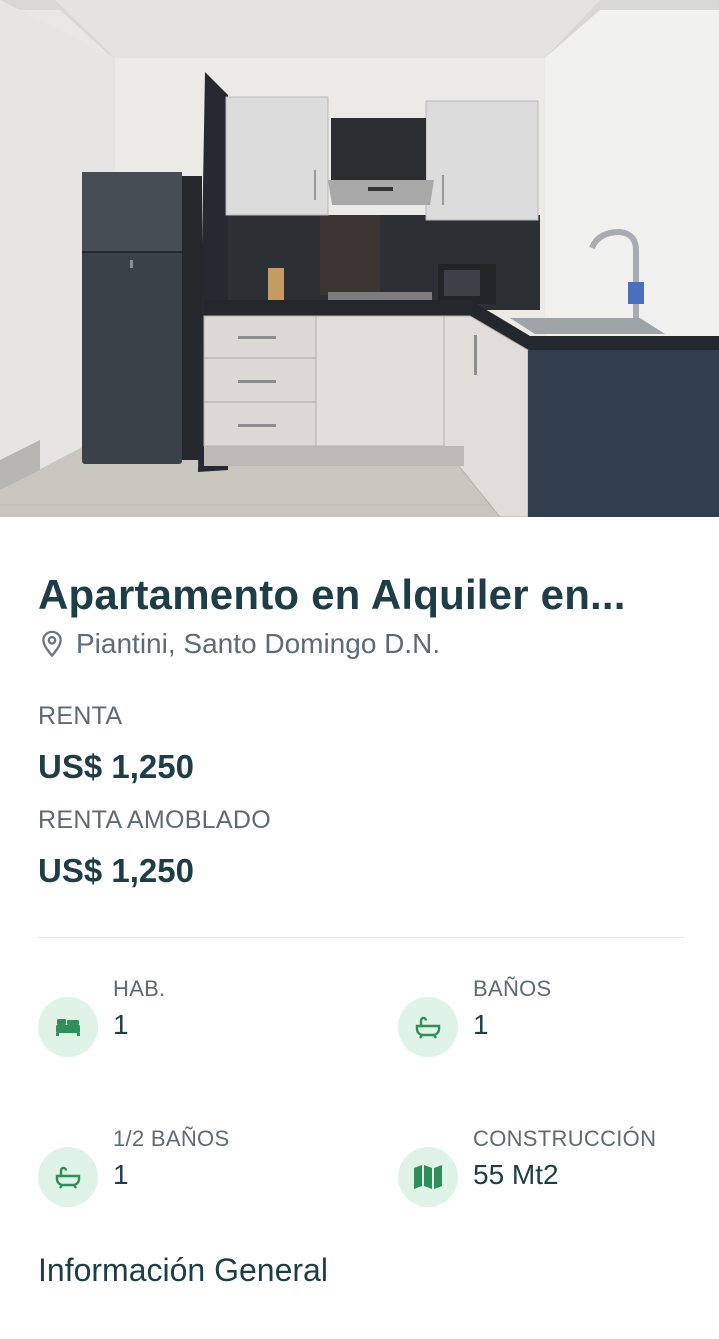 This screenshot has height=1339, width=719. I want to click on feature-bathrooms: BAÑOS 1, so click(475, 1016).